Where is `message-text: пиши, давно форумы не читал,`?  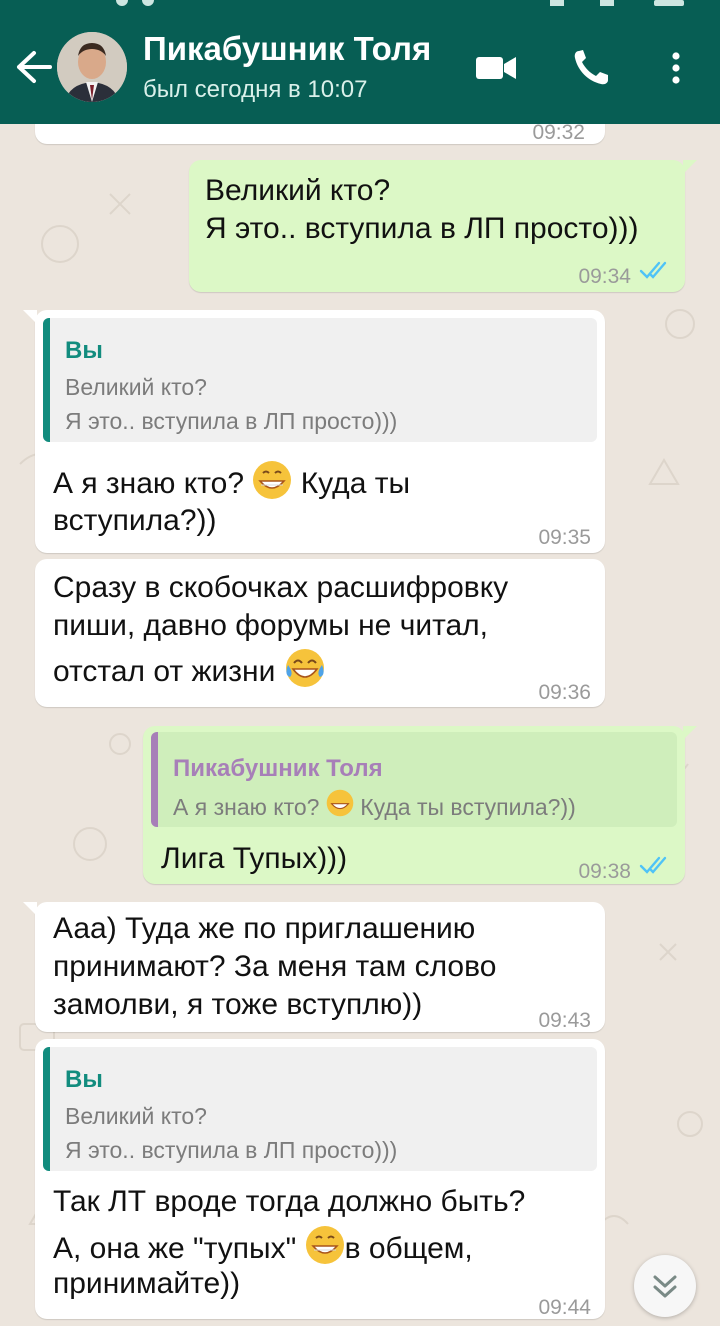 message-text: пиши, давно форумы не читал, is located at coordinates (271, 625).